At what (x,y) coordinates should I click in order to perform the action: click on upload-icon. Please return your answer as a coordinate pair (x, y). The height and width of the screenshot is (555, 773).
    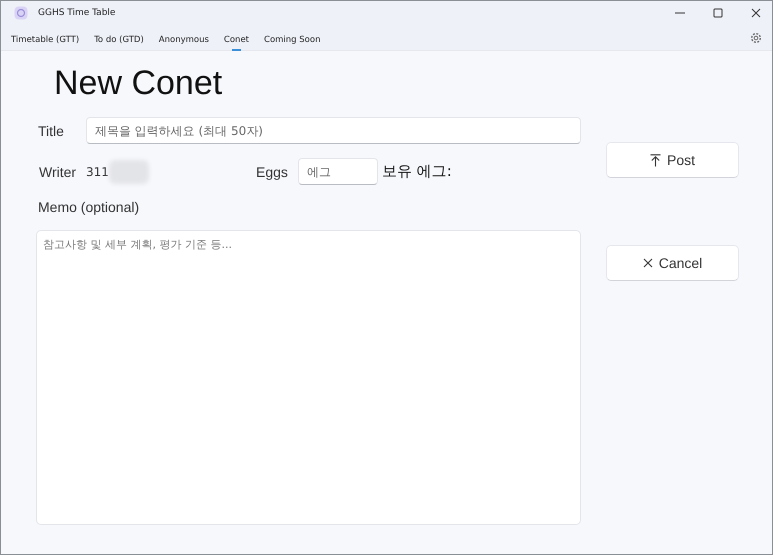
    Looking at the image, I should click on (655, 160).